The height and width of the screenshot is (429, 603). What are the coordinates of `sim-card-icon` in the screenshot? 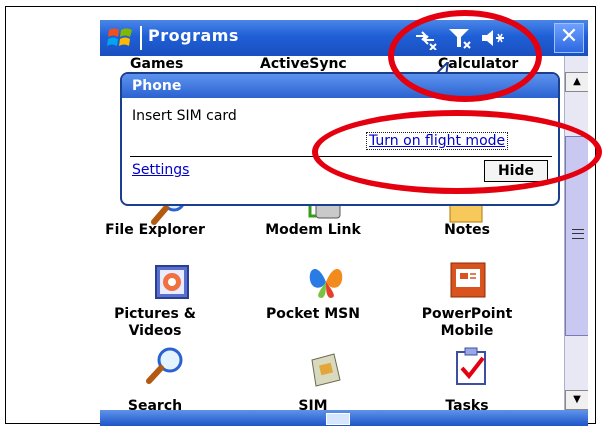 It's located at (324, 370).